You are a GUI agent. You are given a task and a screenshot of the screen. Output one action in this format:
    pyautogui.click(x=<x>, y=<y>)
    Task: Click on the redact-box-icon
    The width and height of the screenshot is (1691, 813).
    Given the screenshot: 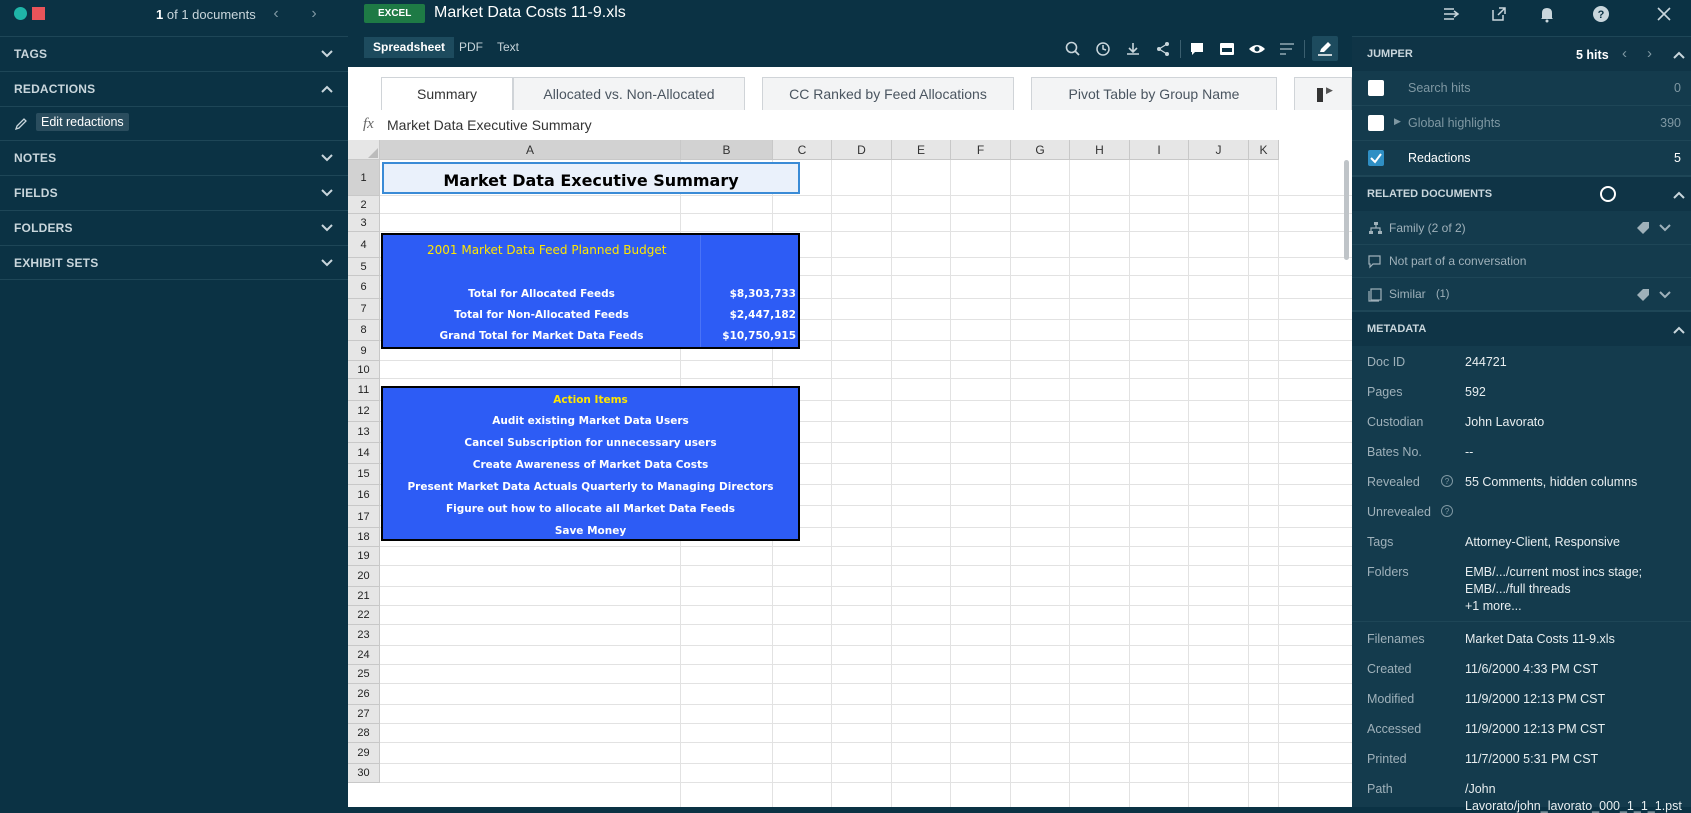 What is the action you would take?
    pyautogui.click(x=1227, y=49)
    